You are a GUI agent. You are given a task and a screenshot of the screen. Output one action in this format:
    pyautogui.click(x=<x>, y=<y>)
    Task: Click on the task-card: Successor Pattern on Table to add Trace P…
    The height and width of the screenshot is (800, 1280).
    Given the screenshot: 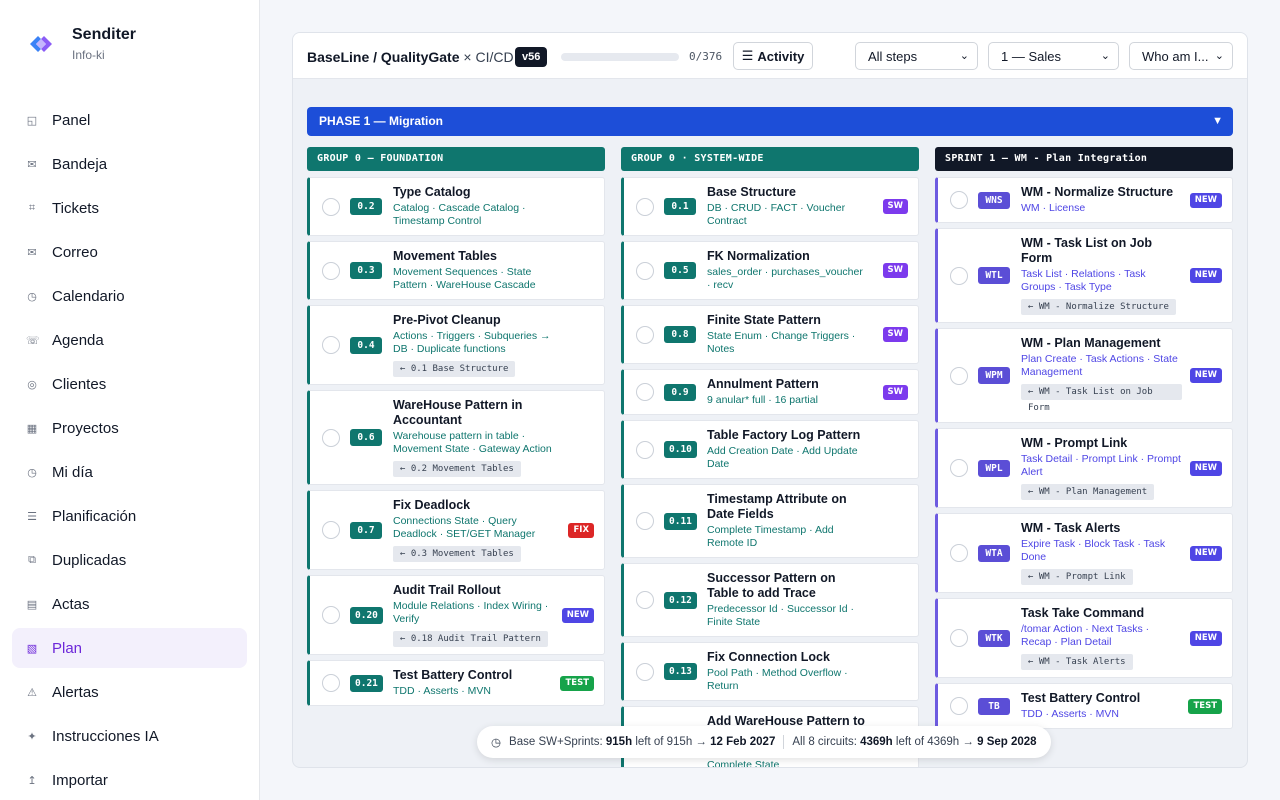 What is the action you would take?
    pyautogui.click(x=770, y=600)
    